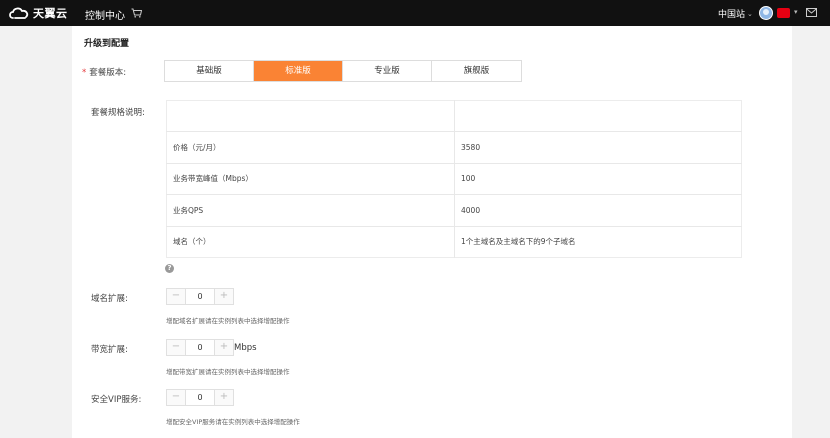 The width and height of the screenshot is (830, 438). I want to click on domain-ext-hint: 增配域名扩展请在实例列表中选择增配操作, so click(228, 321).